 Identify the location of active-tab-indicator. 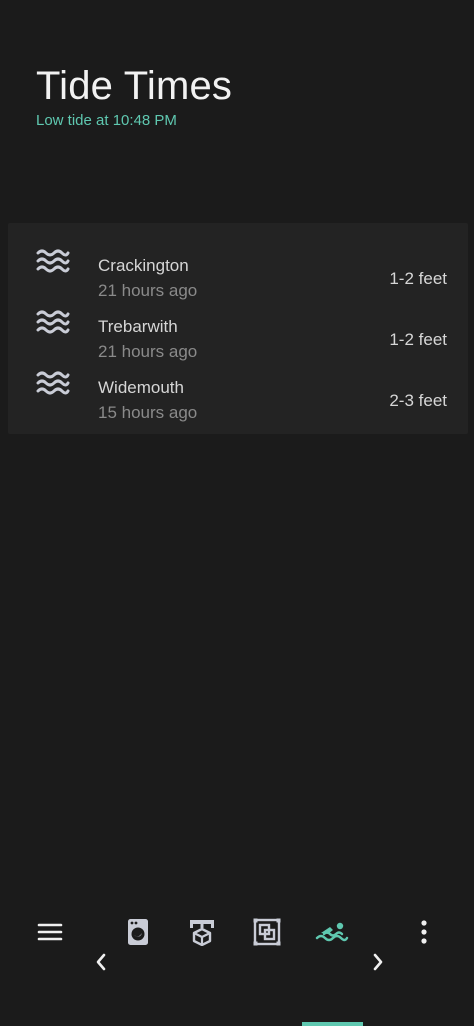
(332, 1024).